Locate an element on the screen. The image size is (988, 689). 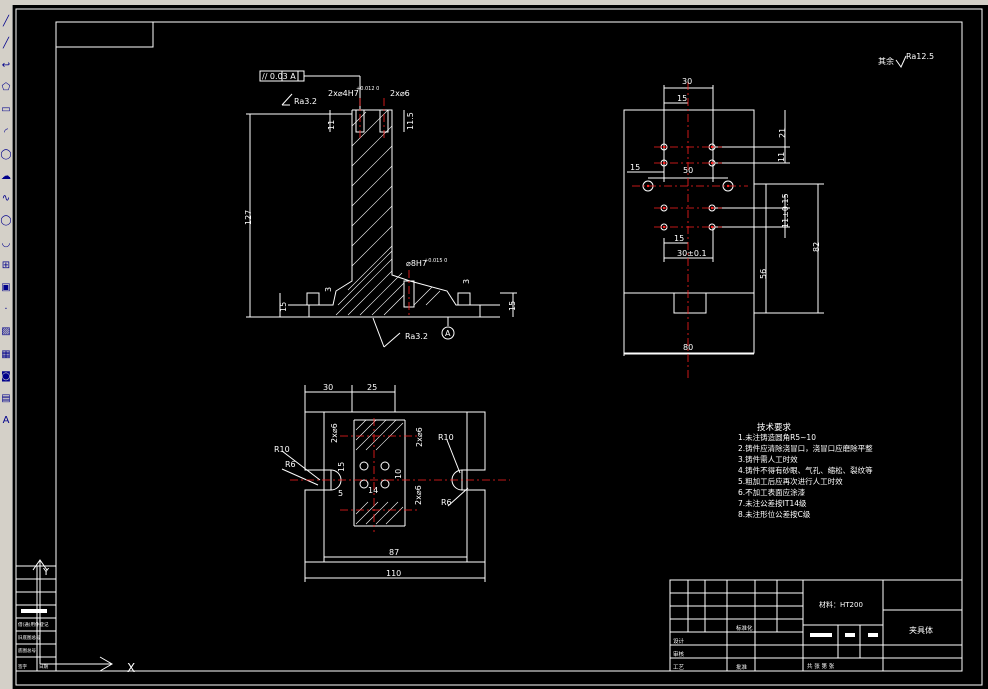
ra-top: Ra3.2 is located at coordinates (305, 101).